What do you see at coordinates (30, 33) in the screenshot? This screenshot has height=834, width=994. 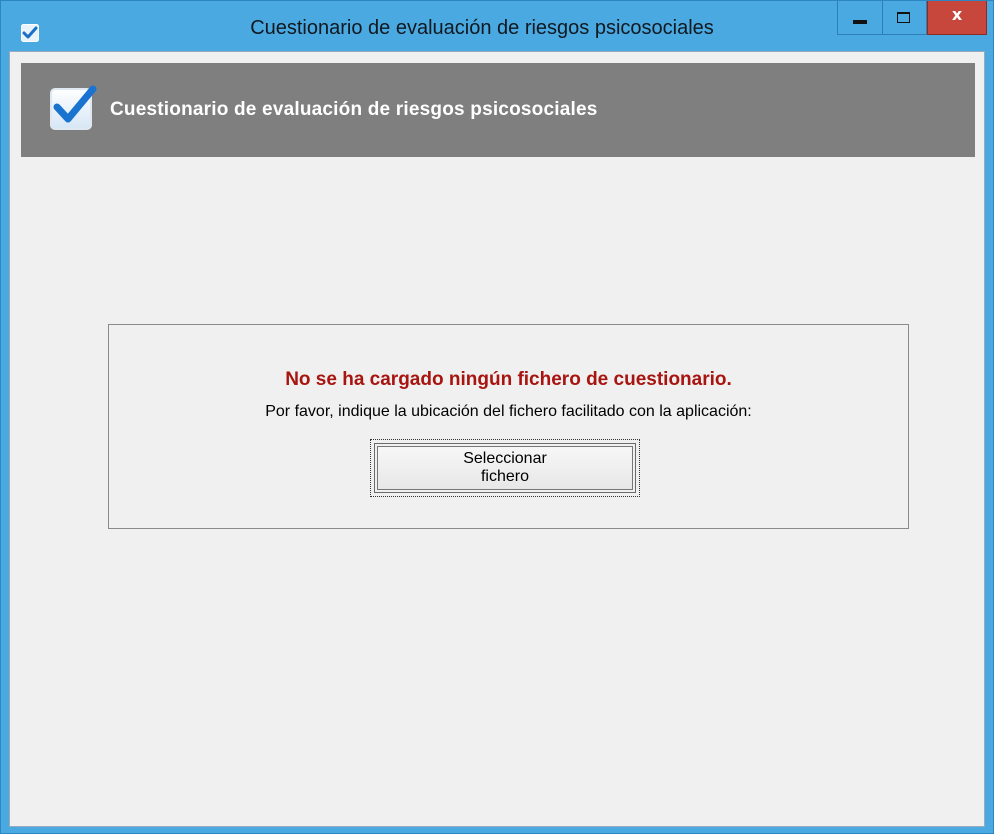 I see `app-checkmark-icon` at bounding box center [30, 33].